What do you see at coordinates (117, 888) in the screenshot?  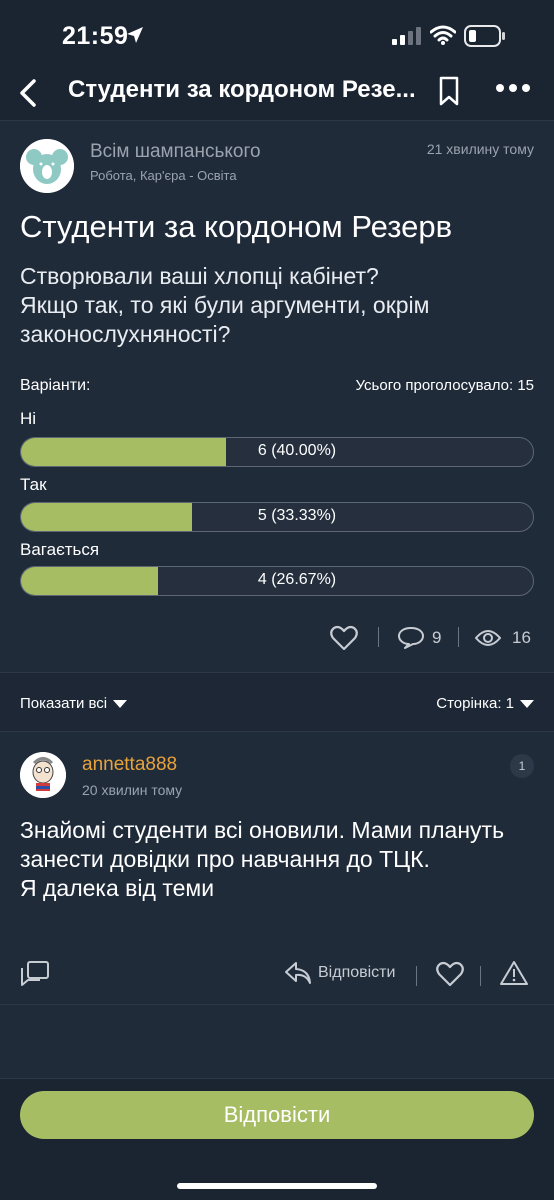 I see `comment-text-line: Я далека від теми` at bounding box center [117, 888].